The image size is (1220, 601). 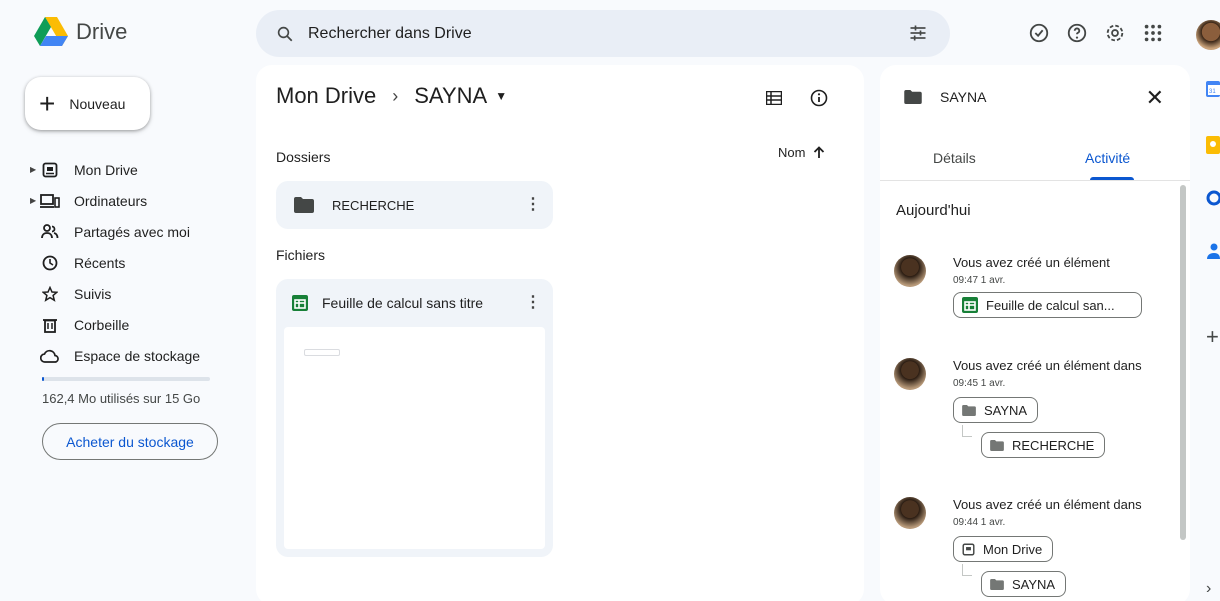 What do you see at coordinates (102, 31) in the screenshot?
I see `app-name: Drive` at bounding box center [102, 31].